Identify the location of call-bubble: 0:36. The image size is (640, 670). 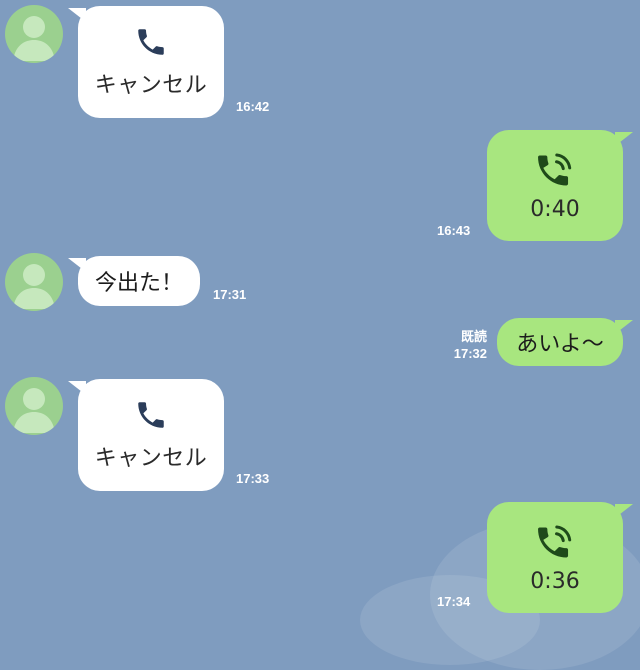
(560, 557).